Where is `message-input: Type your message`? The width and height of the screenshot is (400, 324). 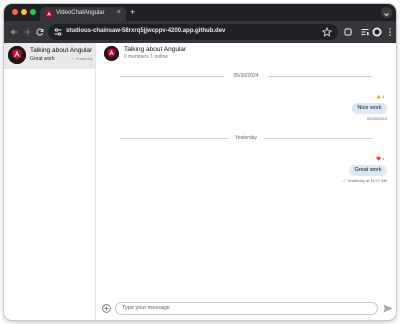 message-input: Type your message is located at coordinates (246, 308).